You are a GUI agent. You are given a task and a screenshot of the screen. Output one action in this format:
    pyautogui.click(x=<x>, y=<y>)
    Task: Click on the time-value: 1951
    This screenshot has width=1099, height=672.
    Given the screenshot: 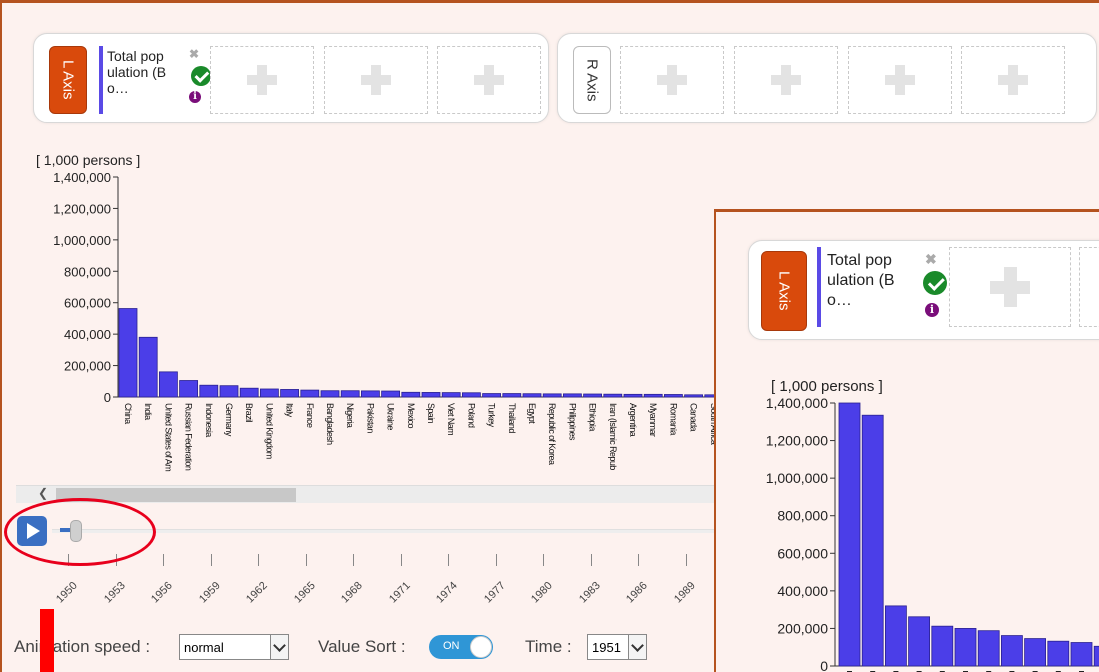 What is the action you would take?
    pyautogui.click(x=606, y=647)
    